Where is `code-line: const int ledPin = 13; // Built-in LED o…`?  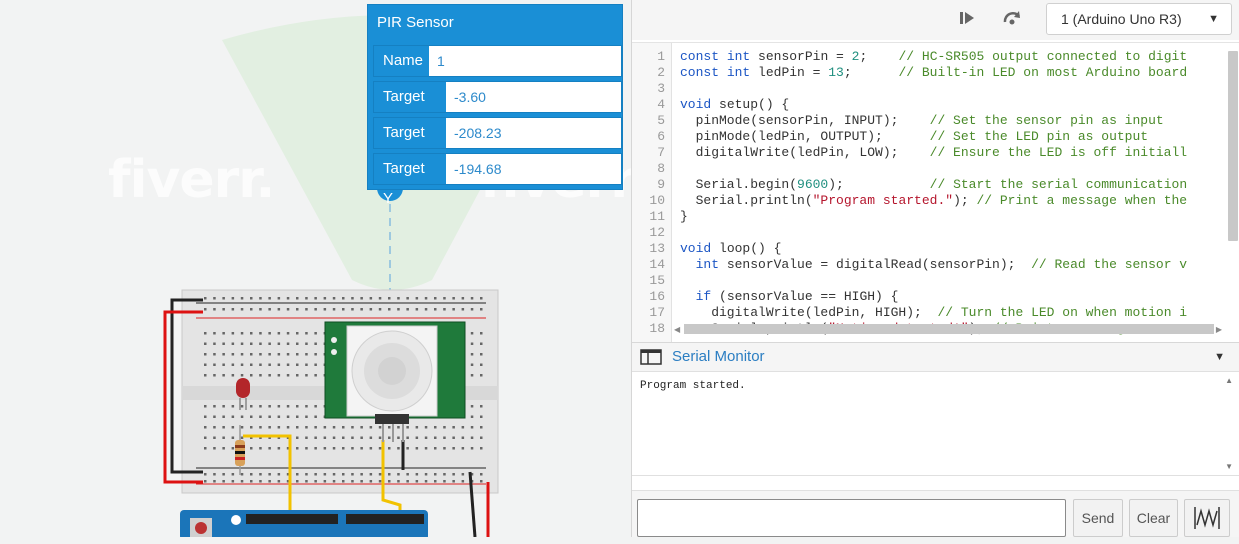 code-line: const int ledPin = 13; // Built-in LED o… is located at coordinates (933, 73).